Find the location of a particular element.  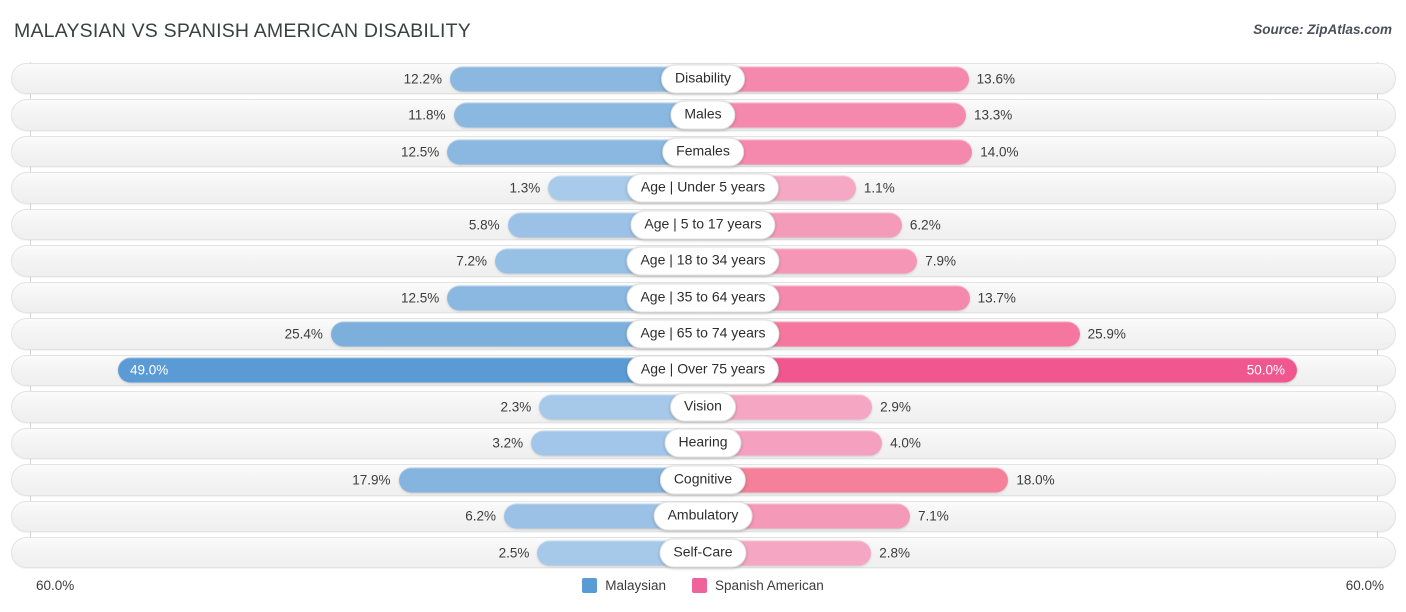

table-row: 3.2% 4.0% Hearing is located at coordinates (703, 443).